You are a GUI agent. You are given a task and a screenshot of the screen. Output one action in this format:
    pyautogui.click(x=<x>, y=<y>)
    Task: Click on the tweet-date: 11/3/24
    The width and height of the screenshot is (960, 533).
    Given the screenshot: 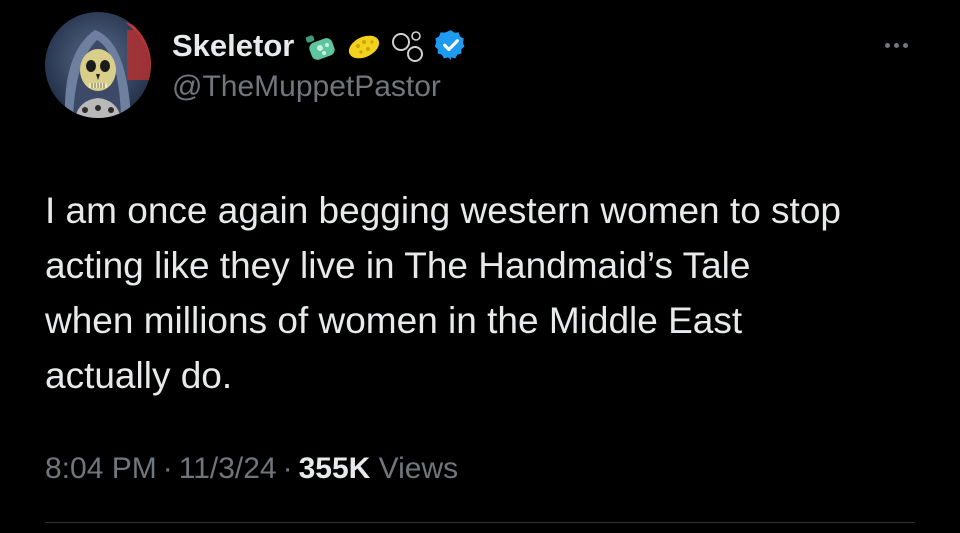 What is the action you would take?
    pyautogui.click(x=228, y=468)
    